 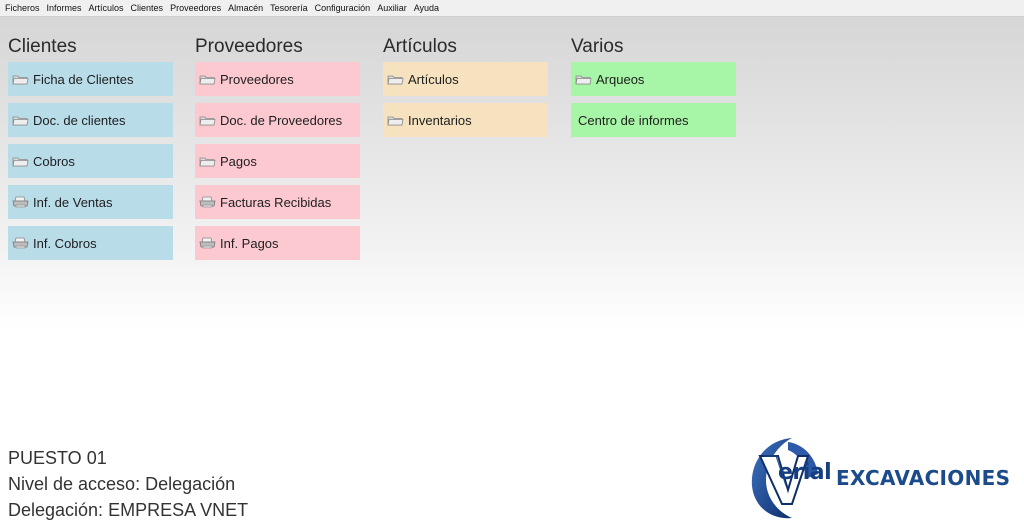 I want to click on section-articulos: Artículos Artículos Inventarios, so click(x=466, y=90).